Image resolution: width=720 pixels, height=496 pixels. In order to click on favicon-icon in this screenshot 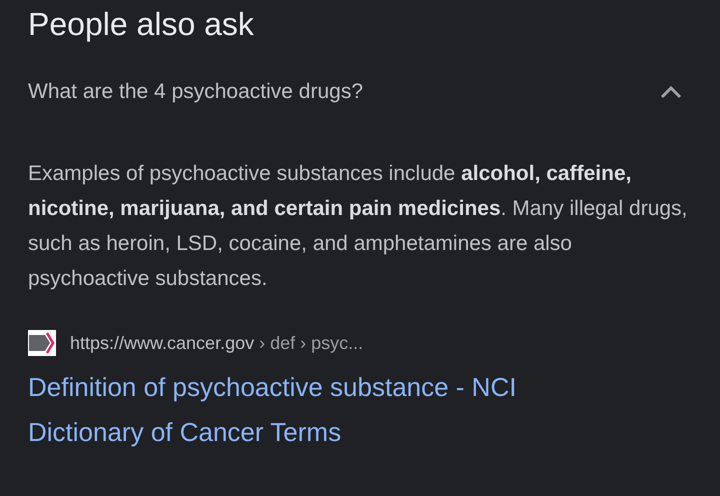, I will do `click(42, 343)`.